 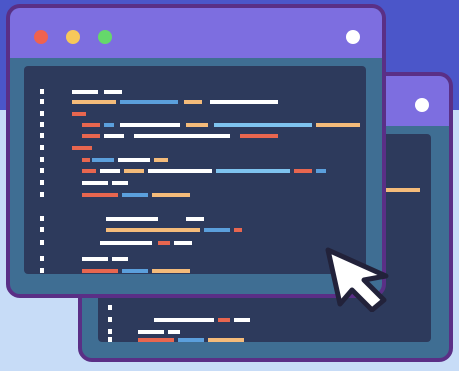 What do you see at coordinates (357, 279) in the screenshot?
I see `mouse-cursor-icon` at bounding box center [357, 279].